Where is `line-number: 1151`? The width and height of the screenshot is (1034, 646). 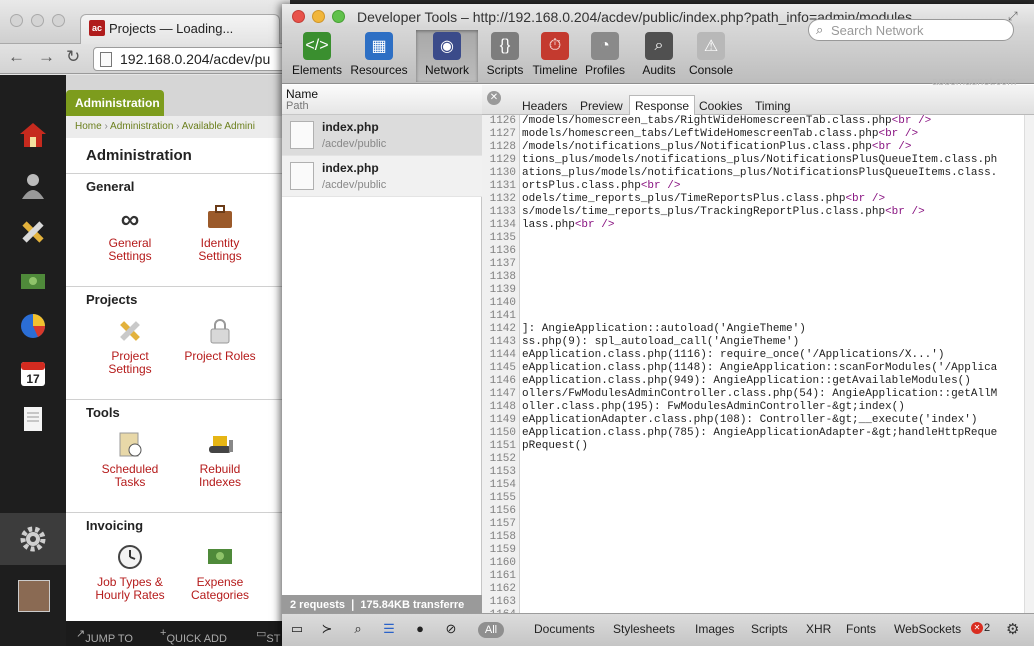
line-number: 1151 is located at coordinates (502, 446).